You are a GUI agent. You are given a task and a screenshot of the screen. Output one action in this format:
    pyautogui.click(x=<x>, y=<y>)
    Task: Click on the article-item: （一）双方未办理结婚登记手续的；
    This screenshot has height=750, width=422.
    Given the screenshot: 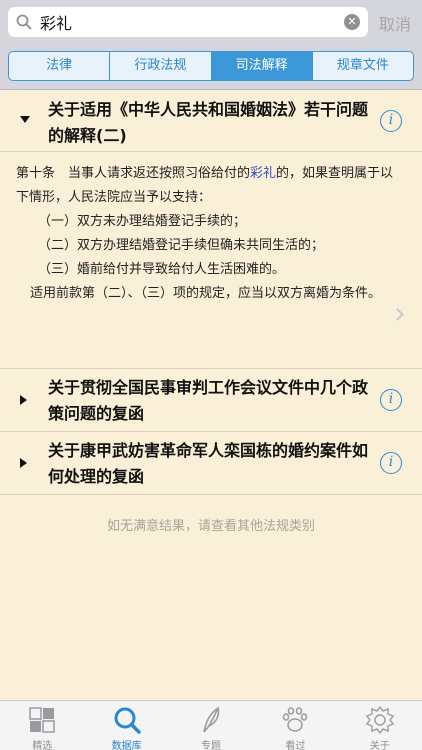 What is the action you would take?
    pyautogui.click(x=142, y=221)
    